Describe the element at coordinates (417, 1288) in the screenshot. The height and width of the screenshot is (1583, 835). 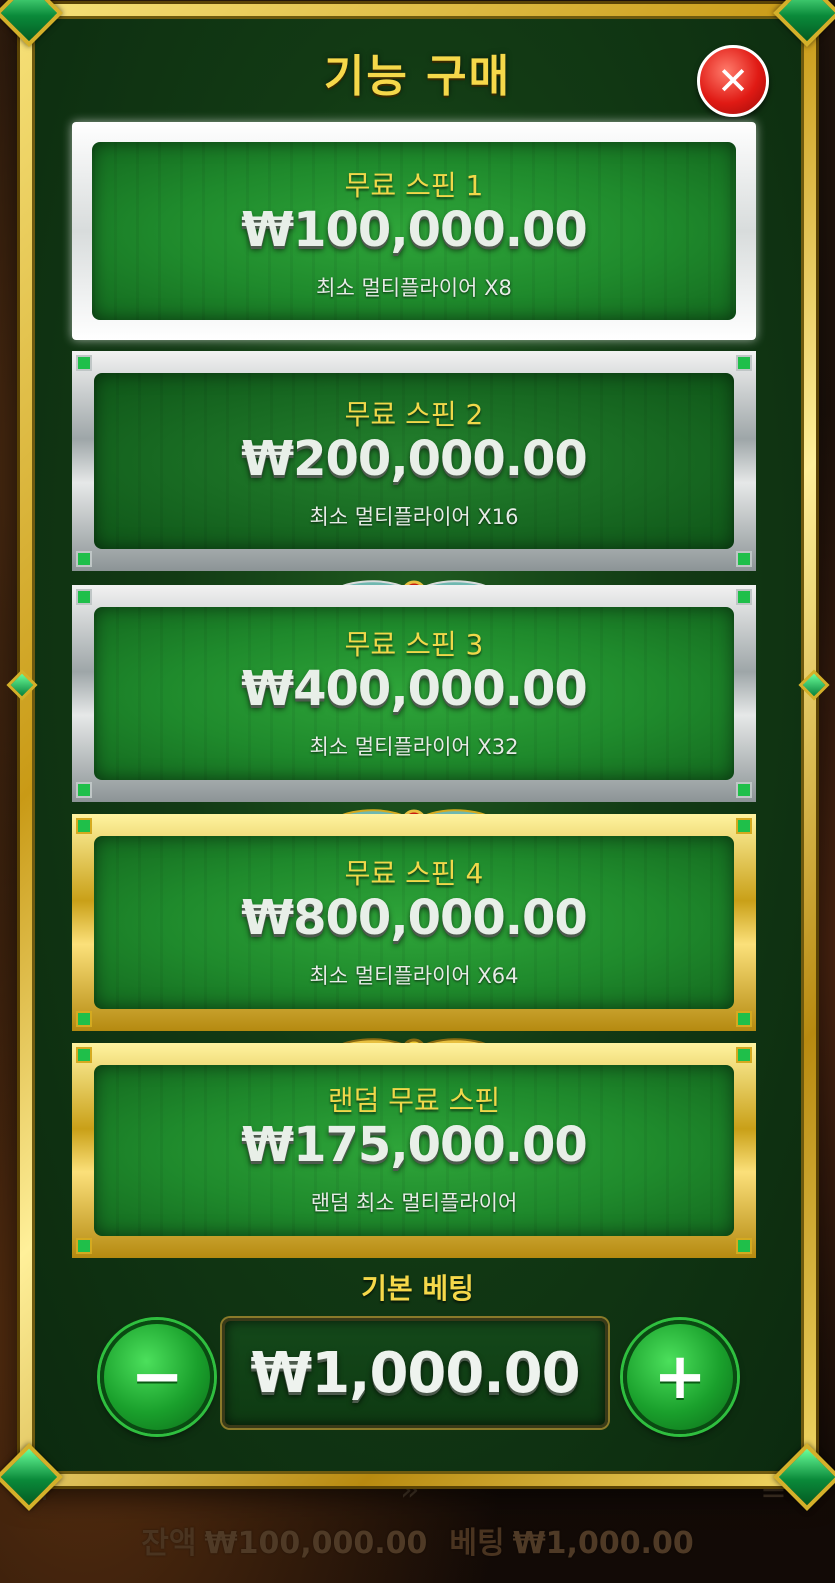
I see `base-bet-label: 기본 베팅` at that location.